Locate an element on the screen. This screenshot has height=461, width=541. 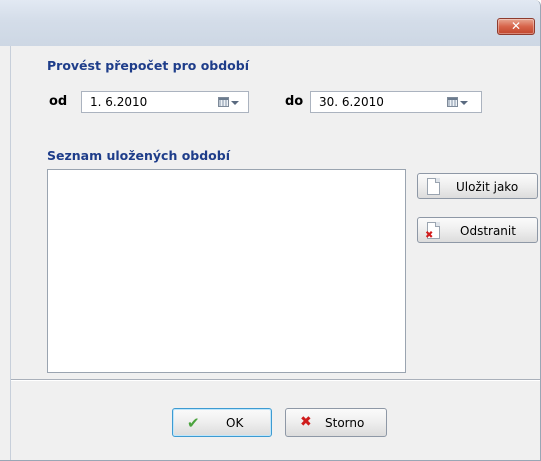
document-delete-icon: ✖ is located at coordinates (432, 231).